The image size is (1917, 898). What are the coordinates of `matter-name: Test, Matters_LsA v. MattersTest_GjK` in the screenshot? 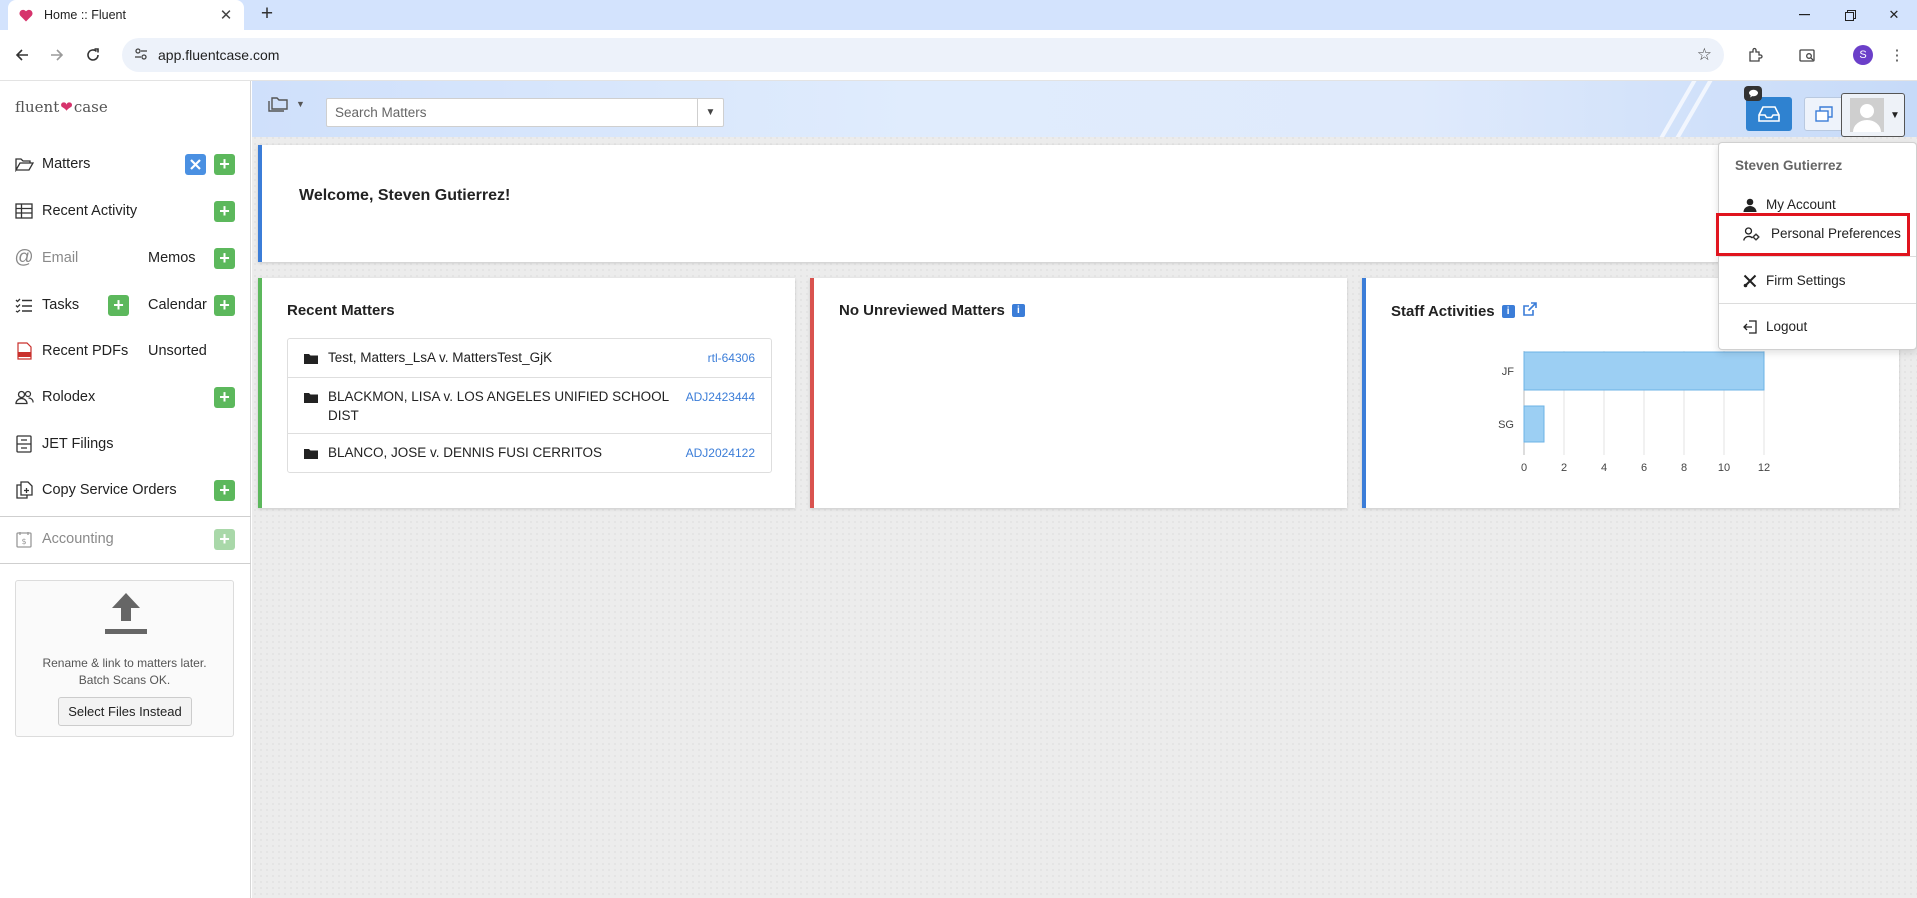 It's located at (512, 357).